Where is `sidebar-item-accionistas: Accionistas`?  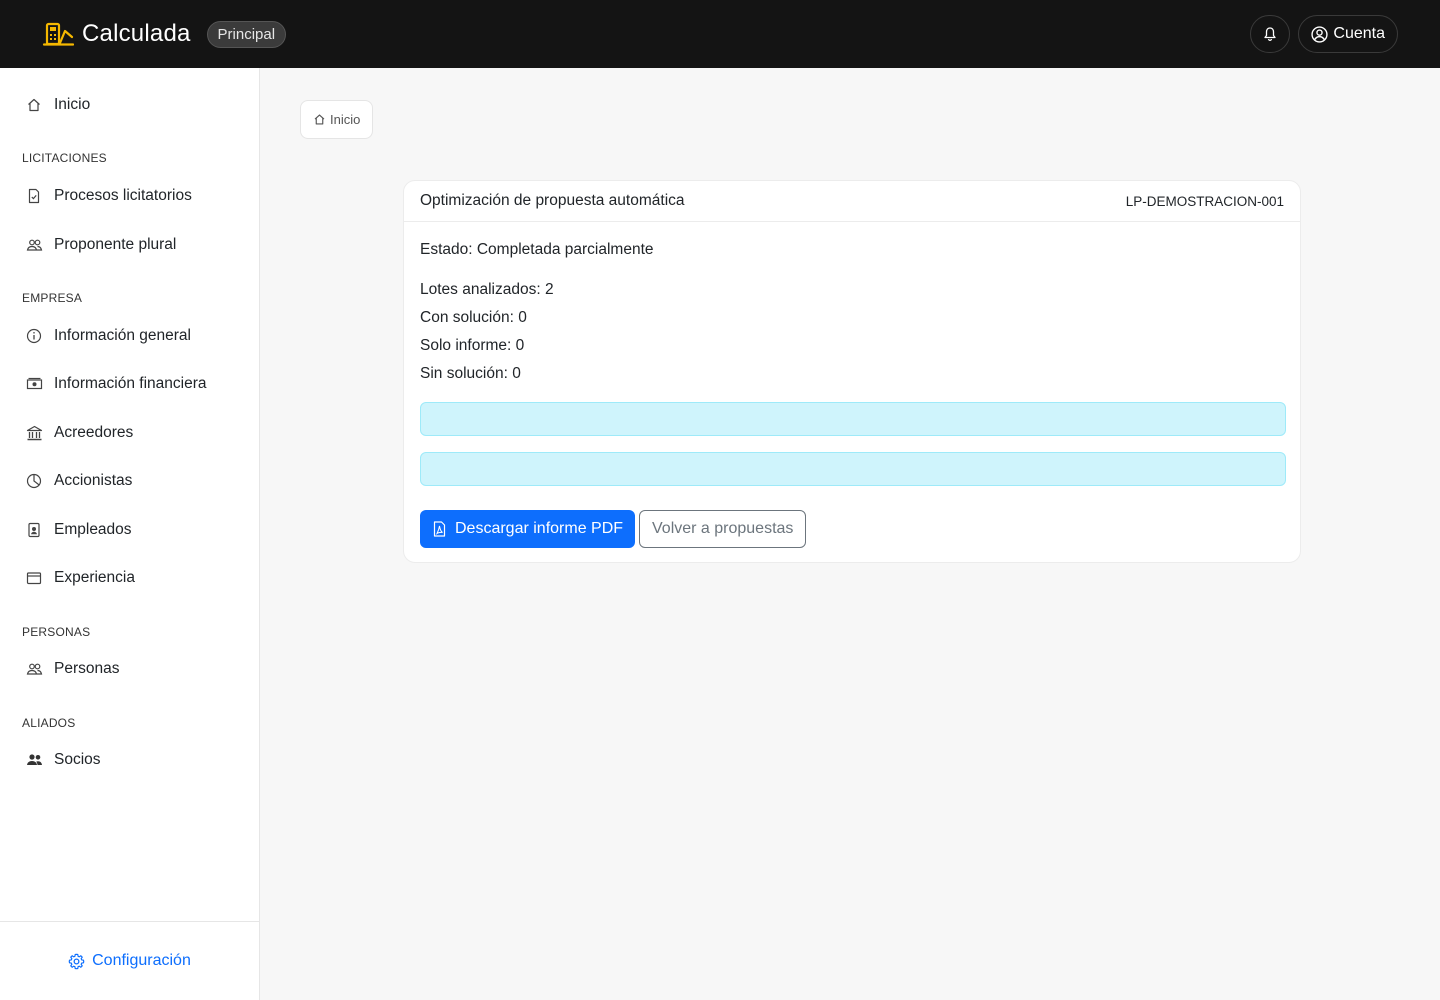 sidebar-item-accionistas: Accionistas is located at coordinates (78, 481).